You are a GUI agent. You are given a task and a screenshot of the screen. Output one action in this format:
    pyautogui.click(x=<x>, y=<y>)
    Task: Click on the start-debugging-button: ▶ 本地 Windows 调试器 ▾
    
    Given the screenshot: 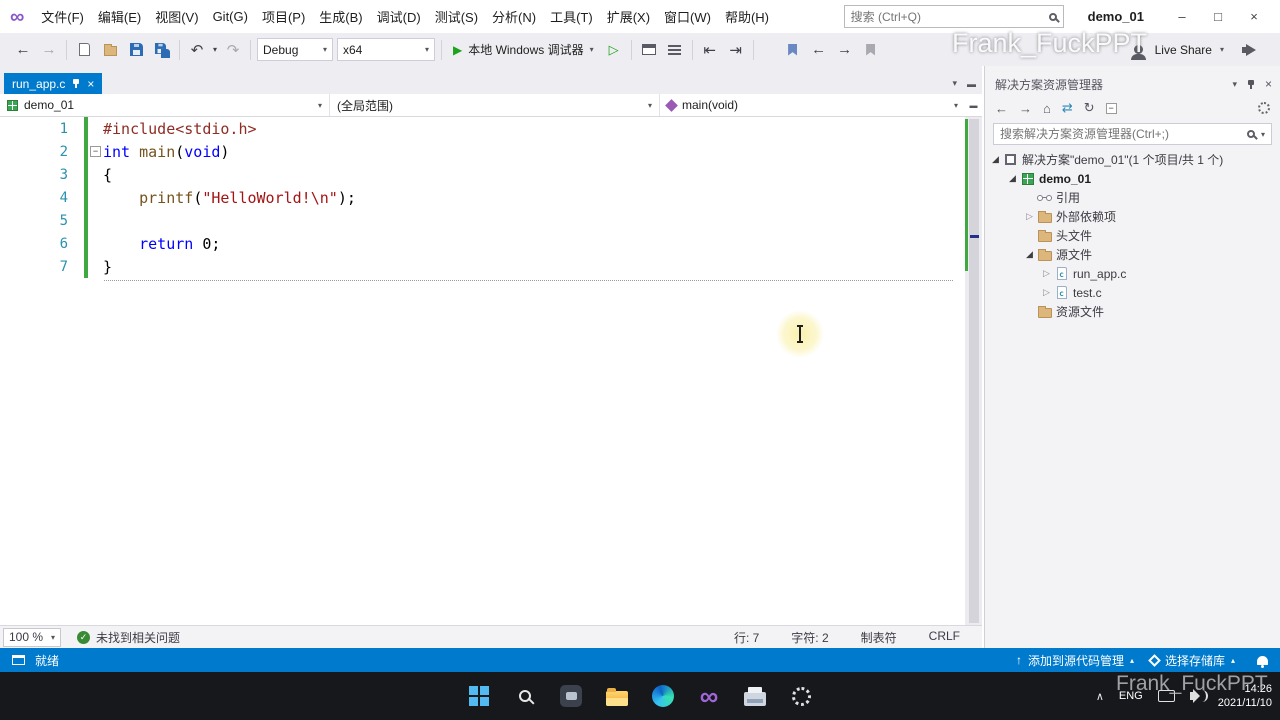 What is the action you would take?
    pyautogui.click(x=523, y=50)
    